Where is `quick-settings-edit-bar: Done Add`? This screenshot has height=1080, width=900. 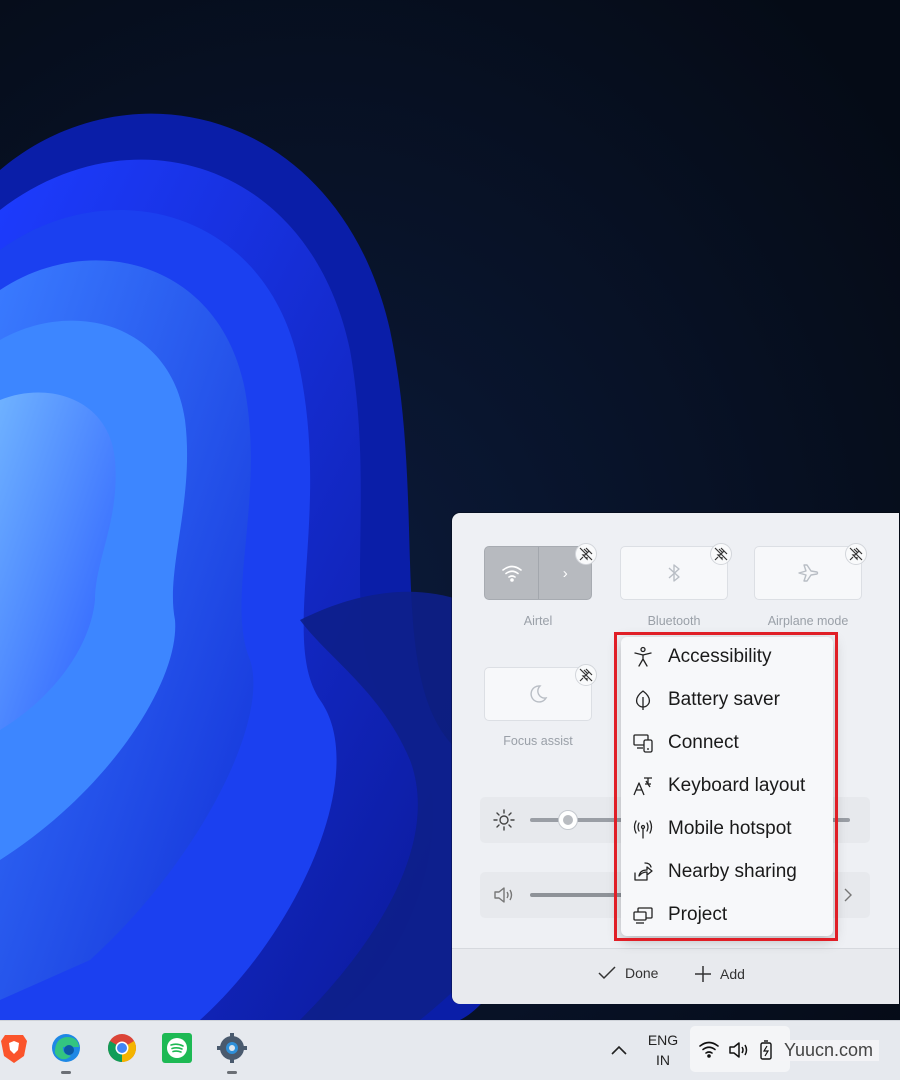 quick-settings-edit-bar: Done Add is located at coordinates (675, 976).